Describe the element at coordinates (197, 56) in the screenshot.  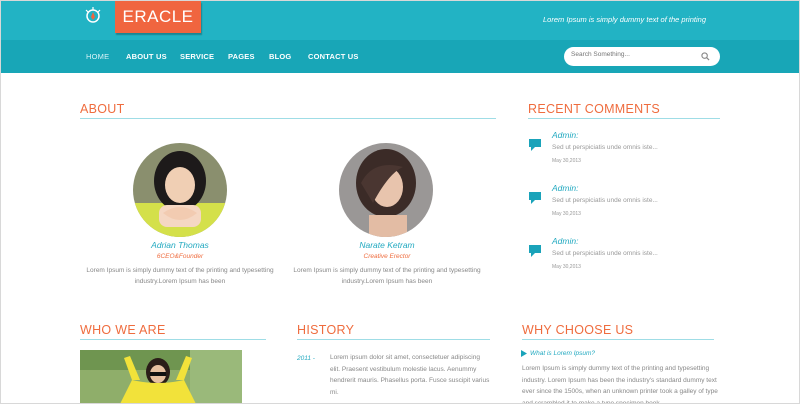
I see `nav-service: SERVICE` at that location.